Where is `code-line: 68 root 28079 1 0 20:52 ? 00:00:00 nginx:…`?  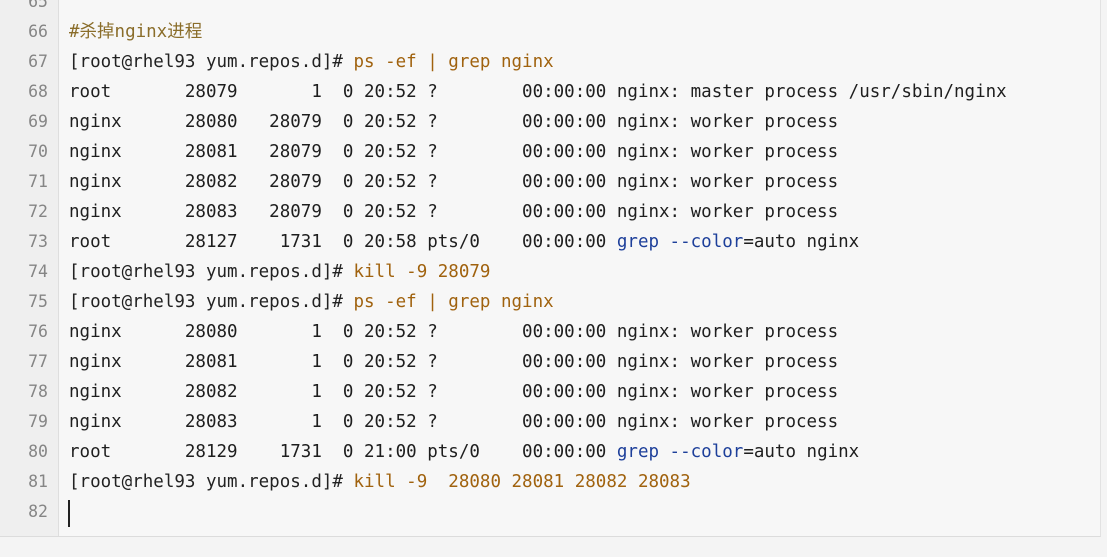 code-line: 68 root 28079 1 0 20:52 ? 00:00:00 nginx:… is located at coordinates (550, 92).